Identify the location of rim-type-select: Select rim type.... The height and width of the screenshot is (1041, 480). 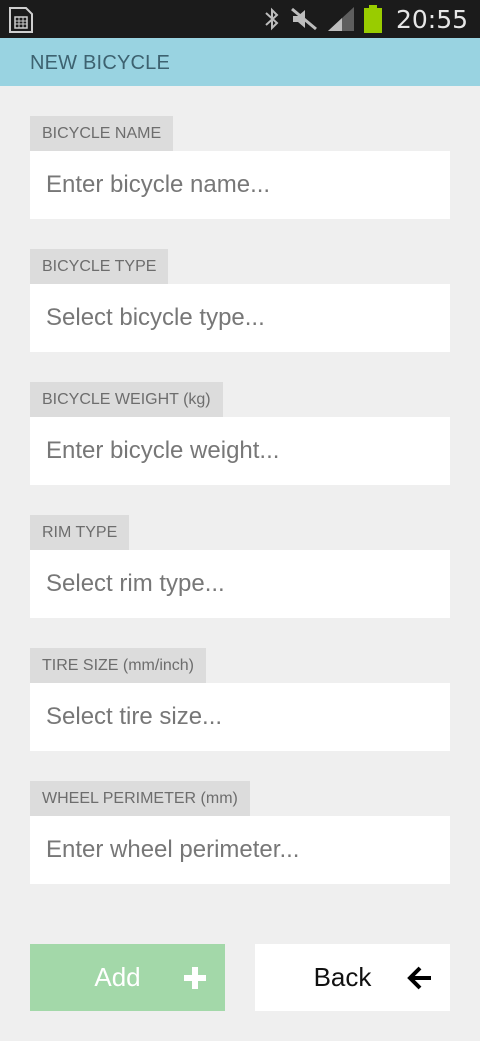
(240, 584).